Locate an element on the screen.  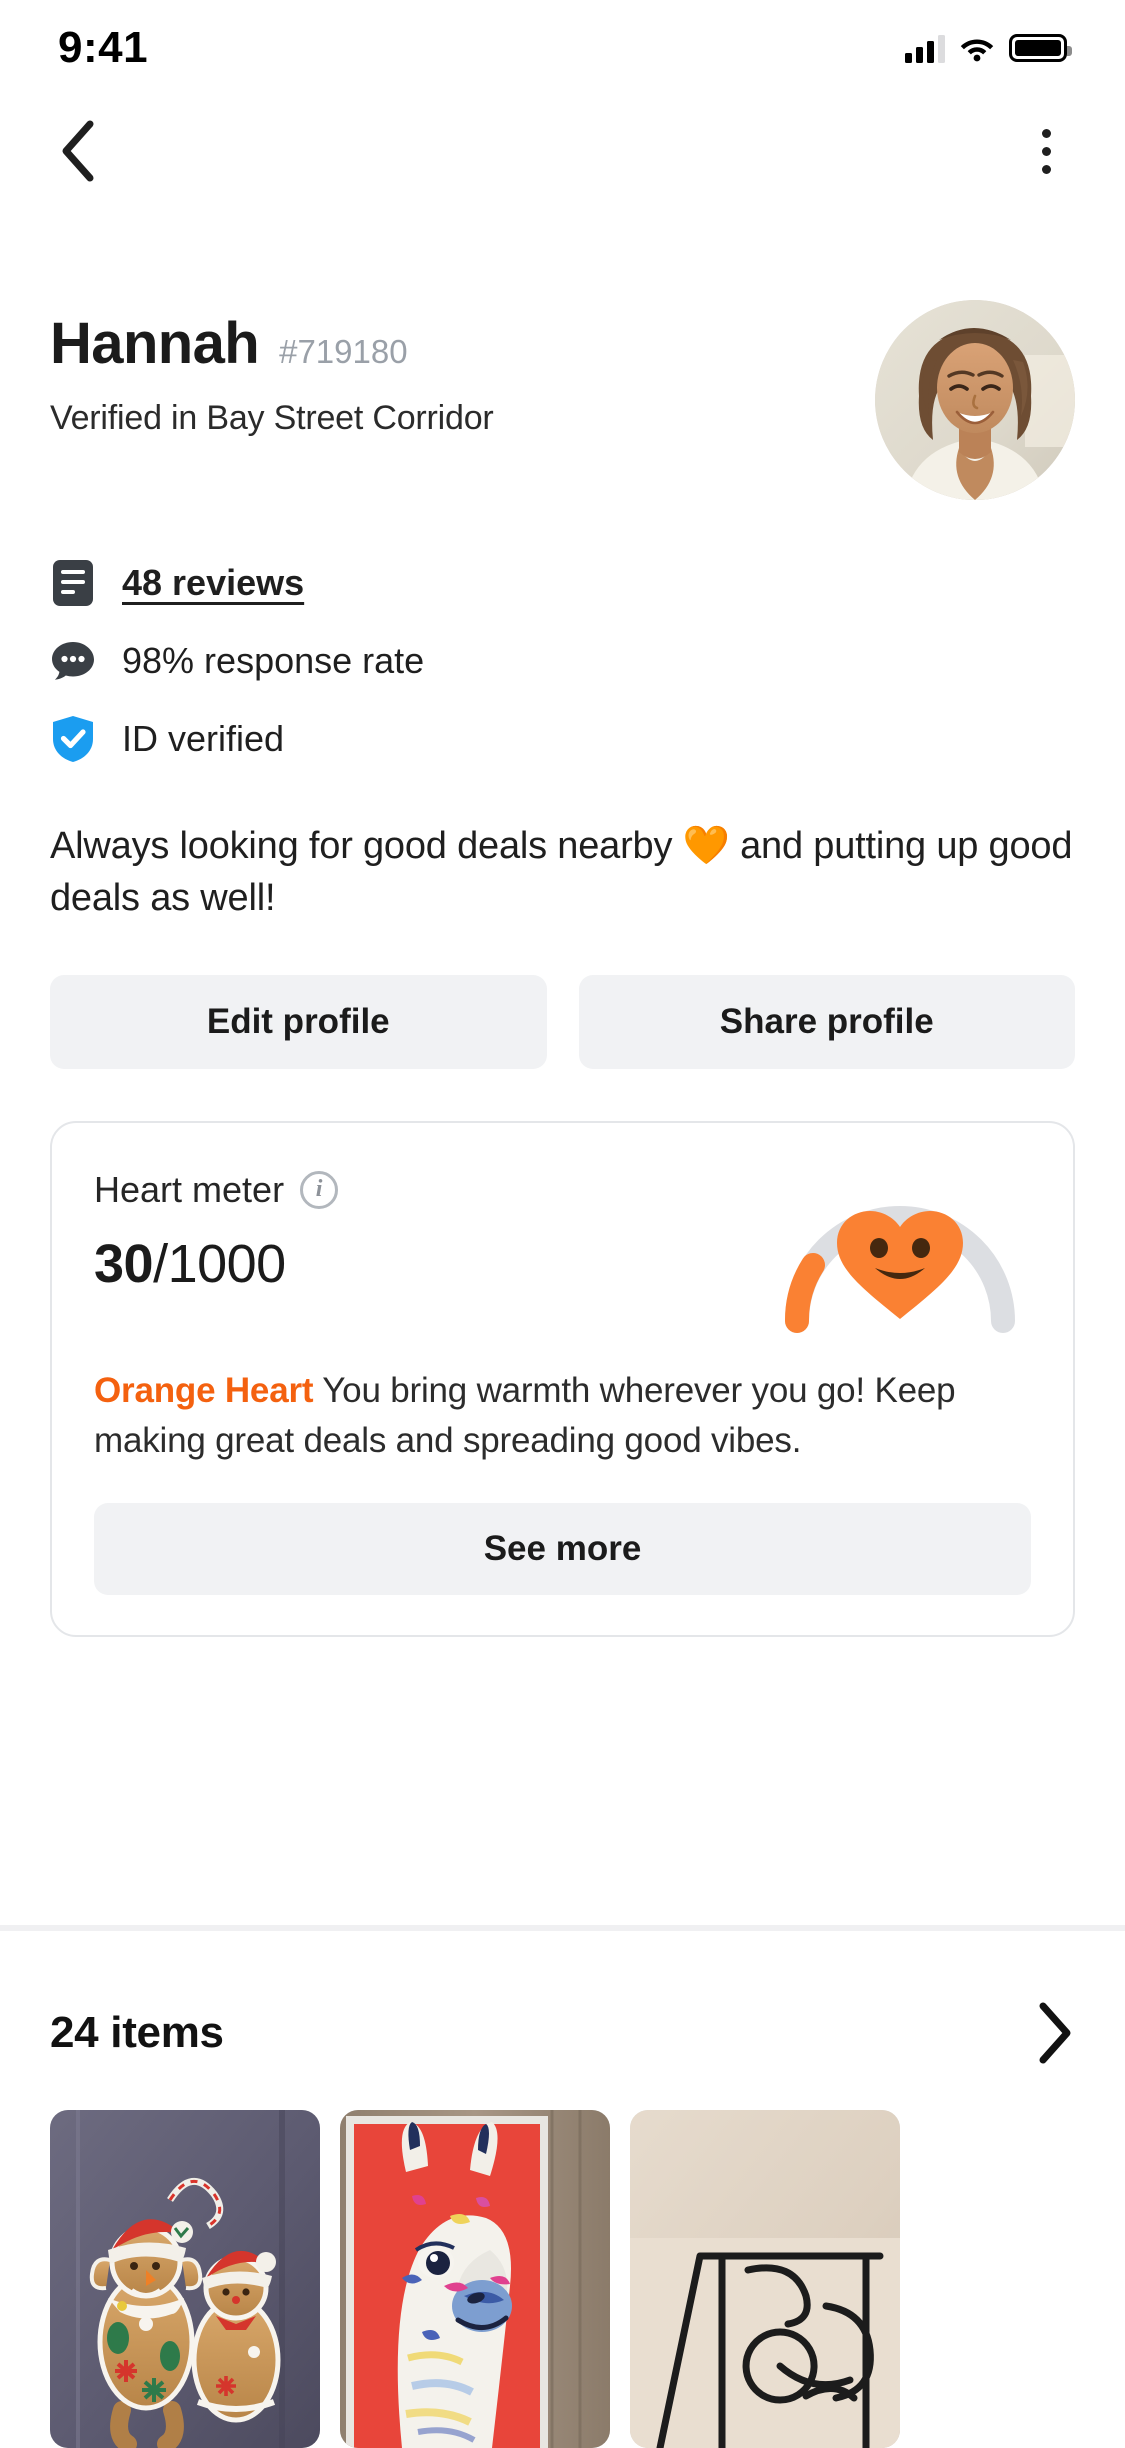
profile-stats: 48 reviews 98% response rate ID verified is located at coordinates (562, 661).